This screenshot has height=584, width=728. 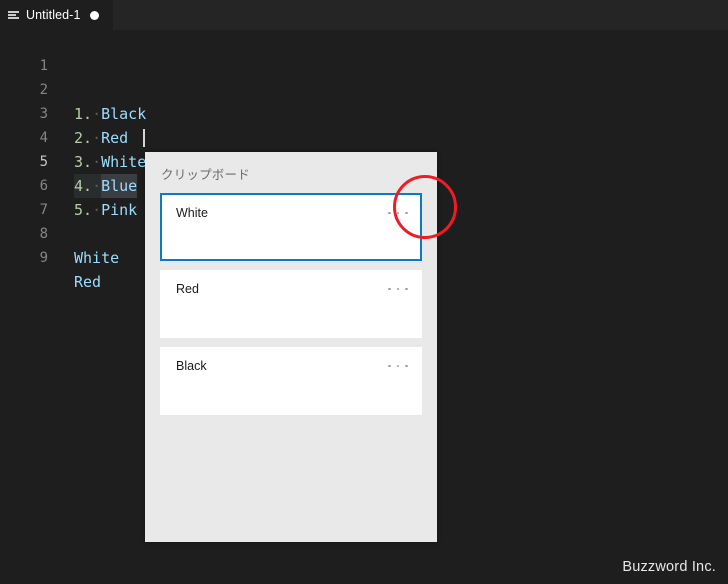 I want to click on line-word: Red, so click(x=88, y=282).